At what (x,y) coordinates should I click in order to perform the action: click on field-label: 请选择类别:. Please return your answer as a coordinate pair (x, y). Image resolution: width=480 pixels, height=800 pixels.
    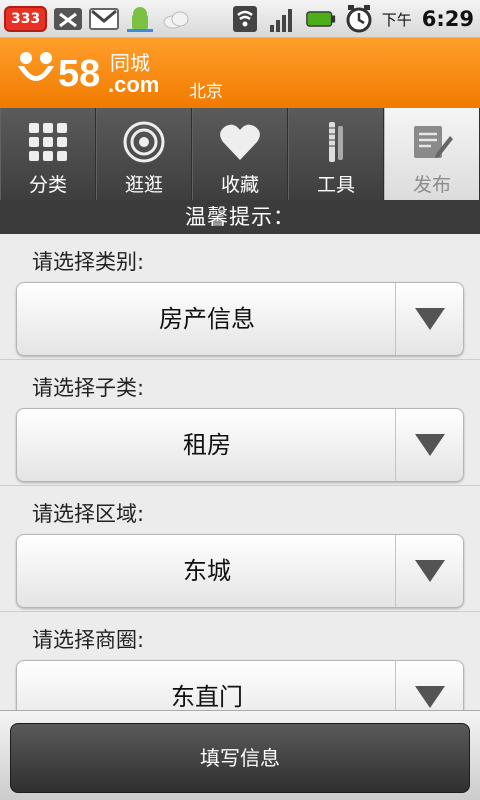
    Looking at the image, I should click on (88, 262).